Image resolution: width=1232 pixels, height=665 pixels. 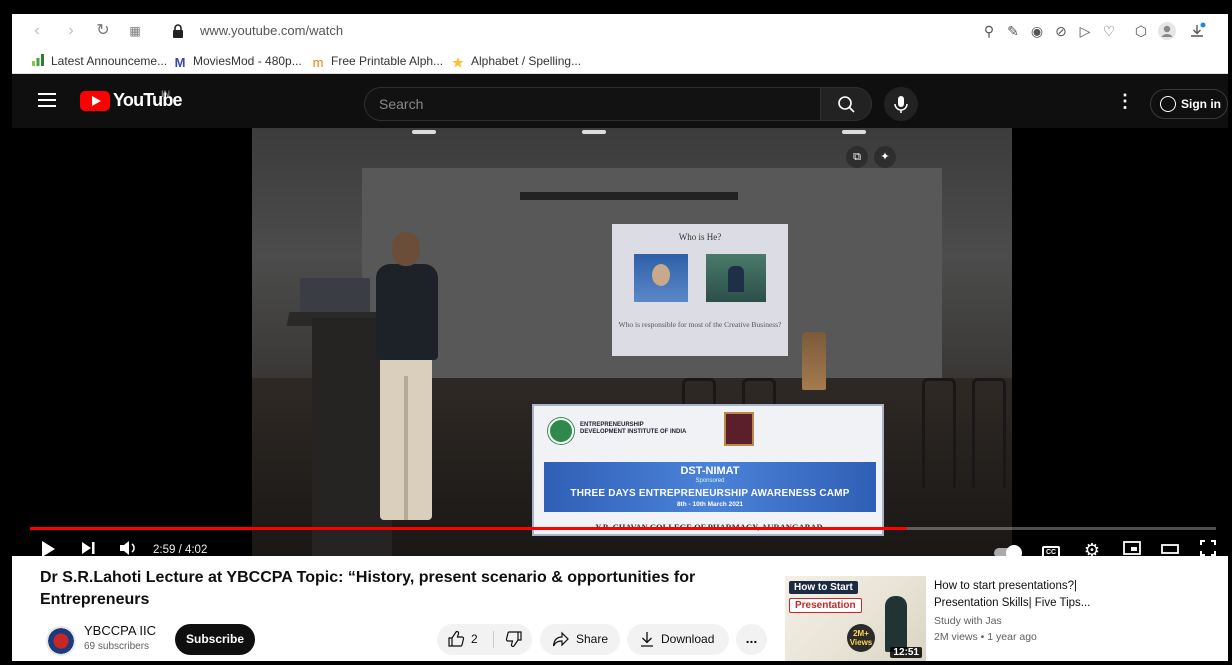 What do you see at coordinates (688, 639) in the screenshot?
I see `download-label: Download` at bounding box center [688, 639].